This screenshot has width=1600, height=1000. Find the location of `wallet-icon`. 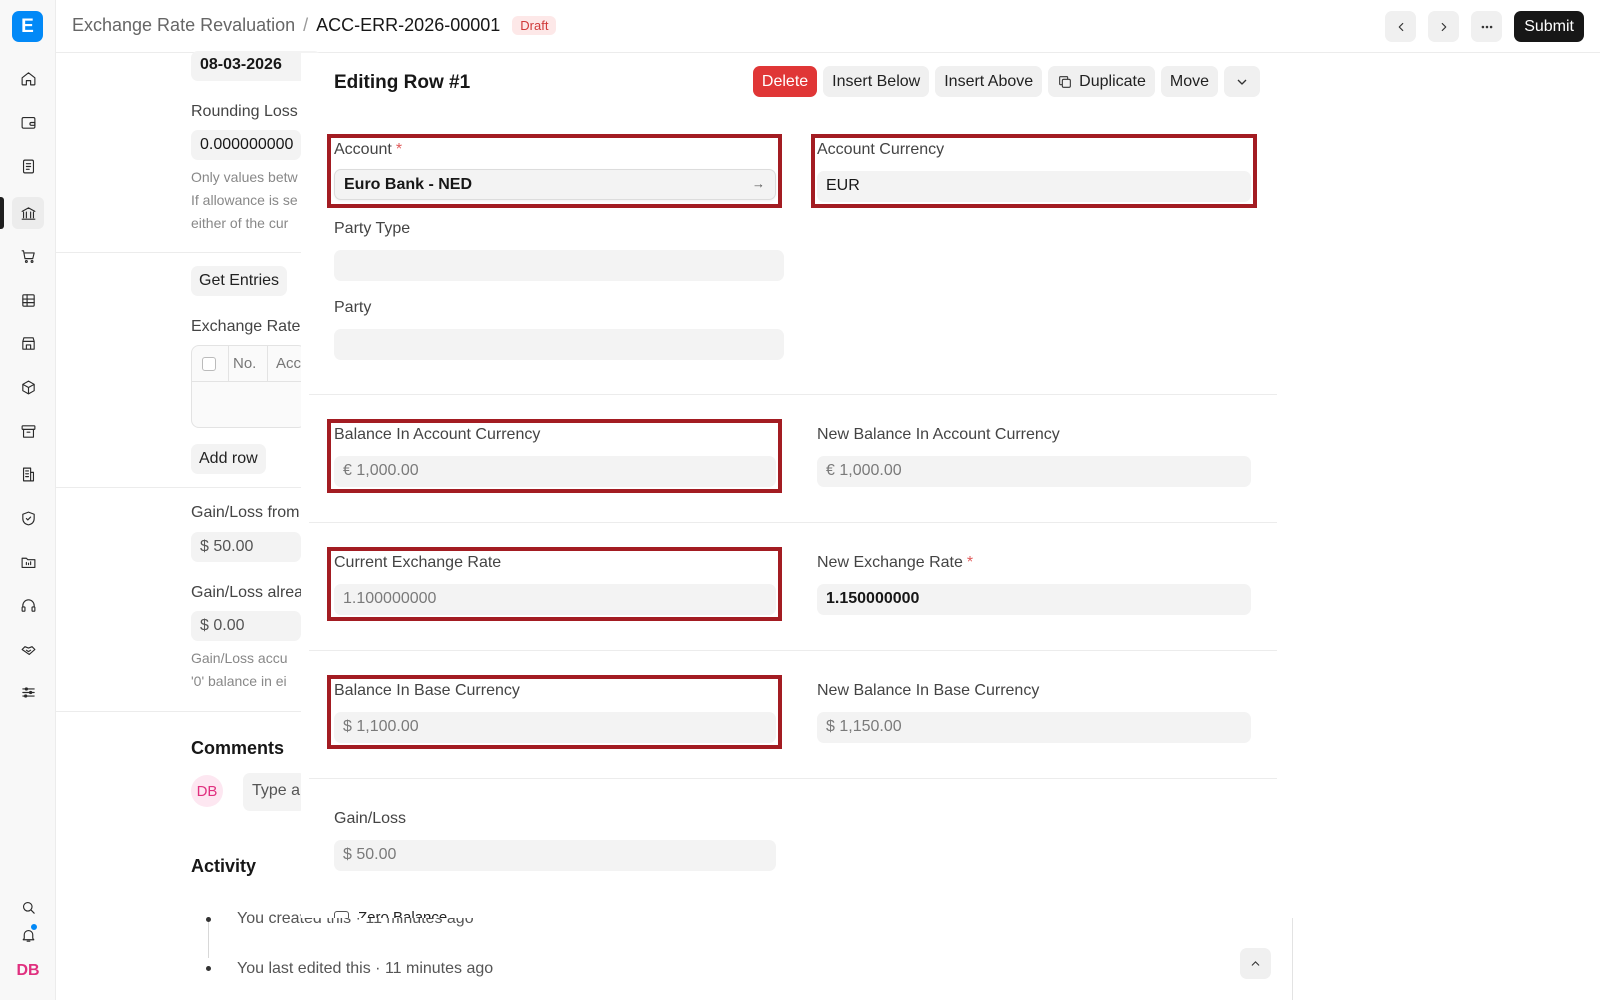

wallet-icon is located at coordinates (28, 122).